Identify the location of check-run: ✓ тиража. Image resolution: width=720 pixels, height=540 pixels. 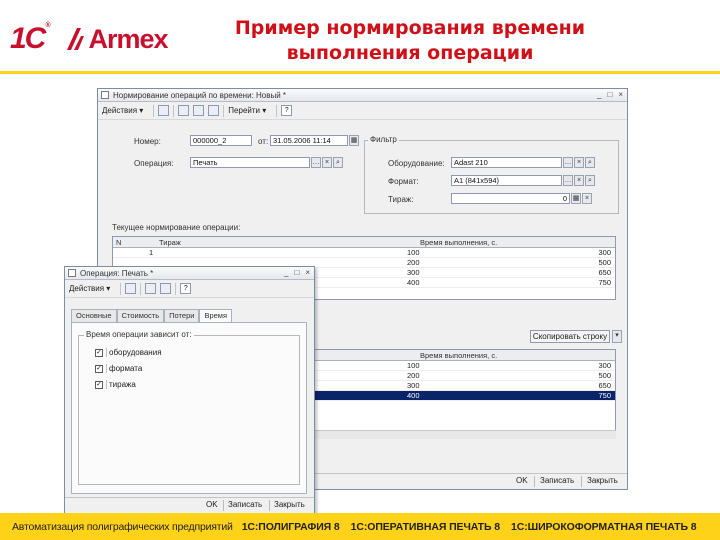
(115, 384).